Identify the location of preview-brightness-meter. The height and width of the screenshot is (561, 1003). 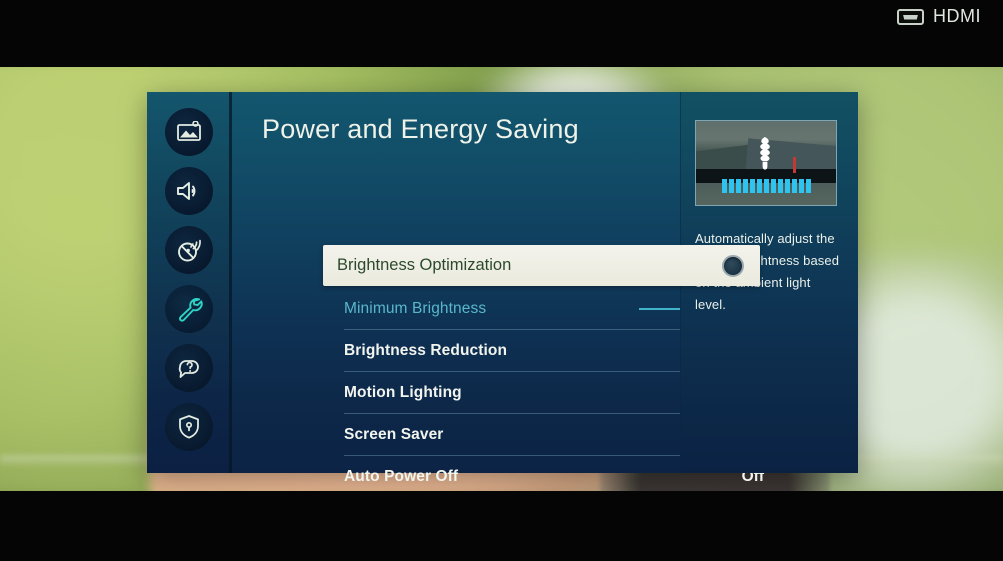
(766, 186).